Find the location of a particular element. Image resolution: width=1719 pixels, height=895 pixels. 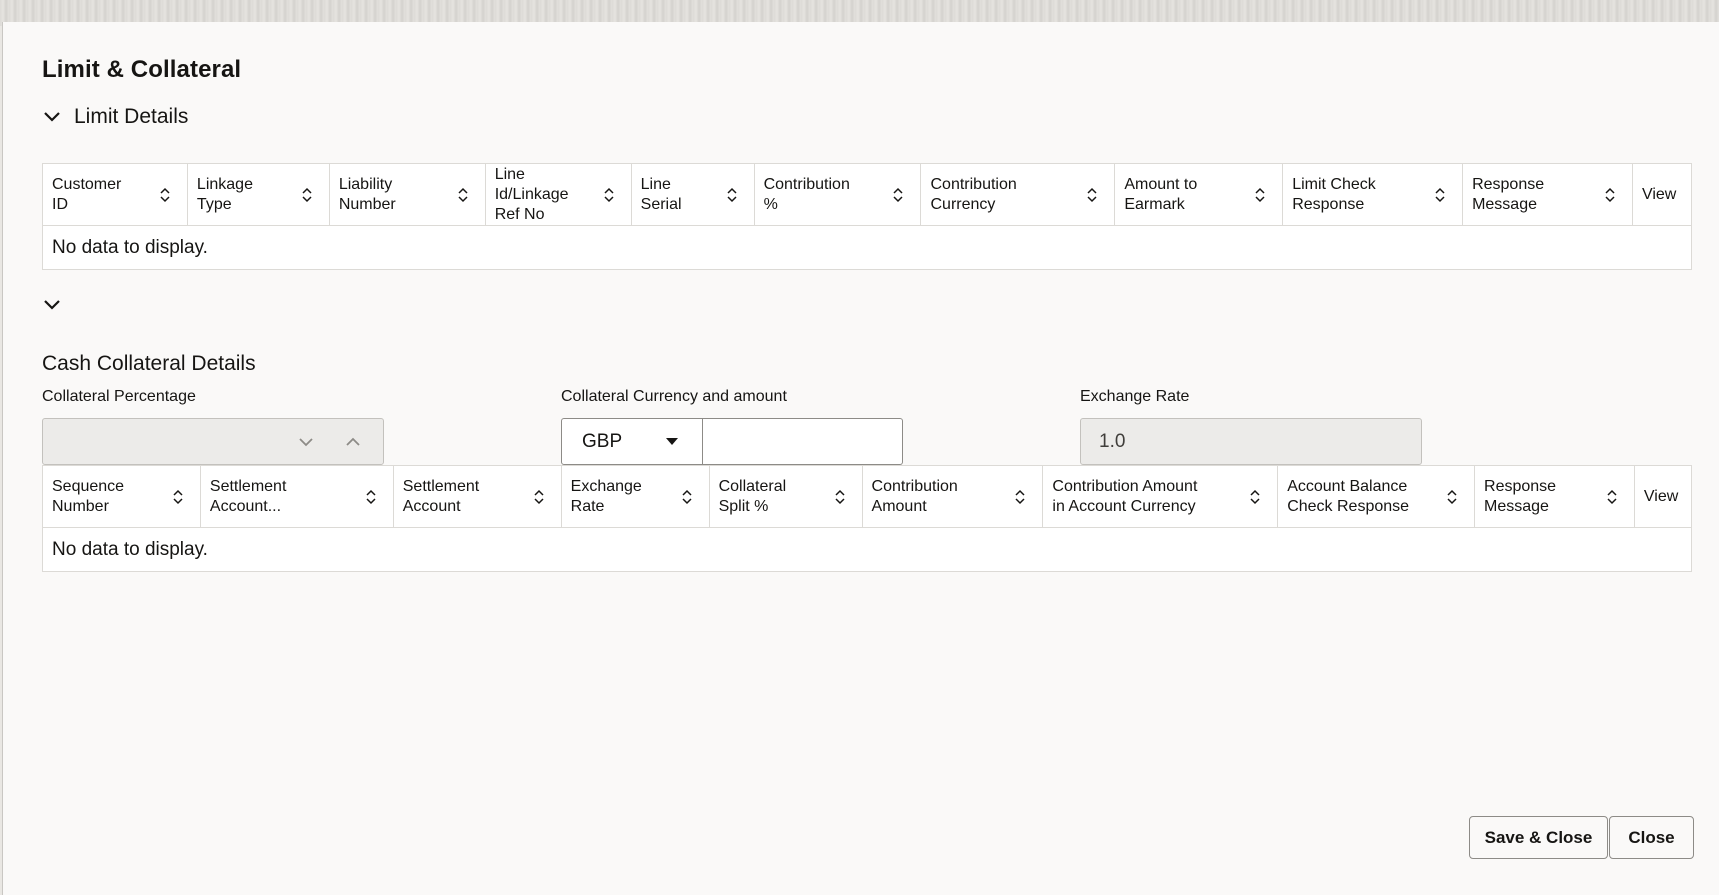

column-header-line: Type is located at coordinates (214, 204).